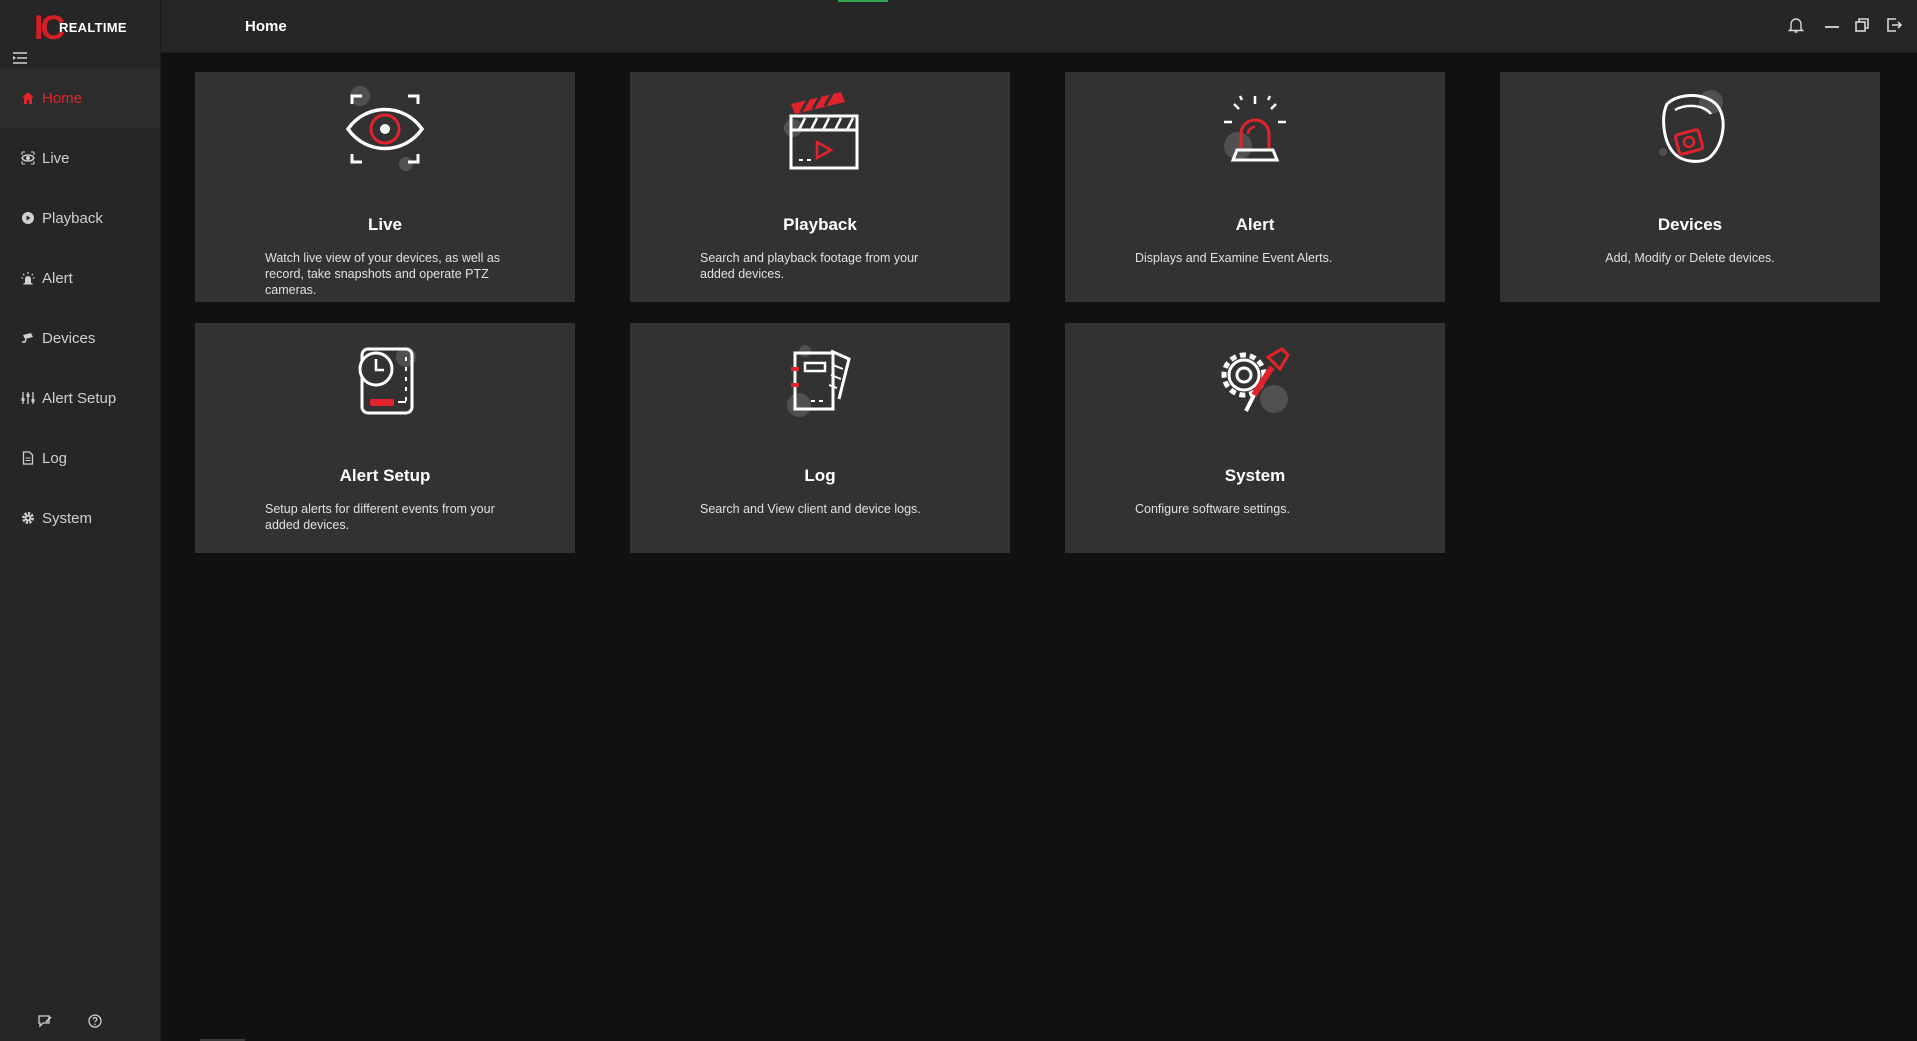 The image size is (1917, 1041). I want to click on sidebar-item-label: Alert, so click(57, 278).